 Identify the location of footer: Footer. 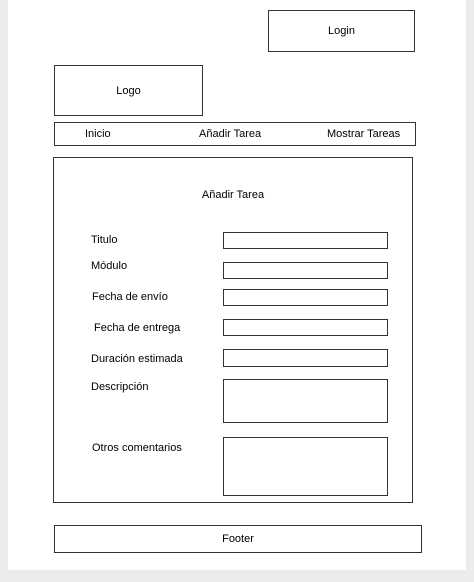
(238, 539).